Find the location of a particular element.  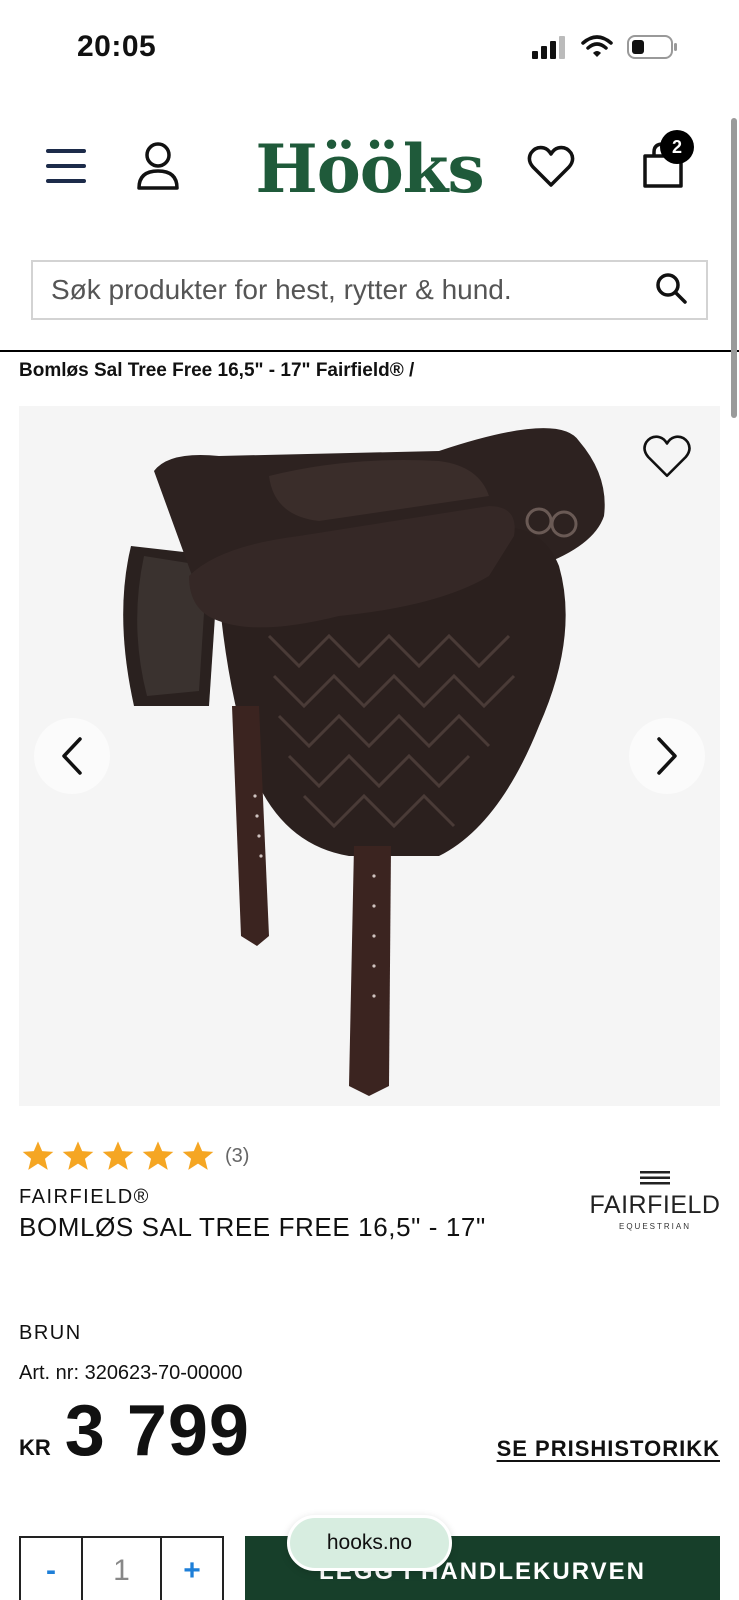

wishlist-icon is located at coordinates (551, 167).